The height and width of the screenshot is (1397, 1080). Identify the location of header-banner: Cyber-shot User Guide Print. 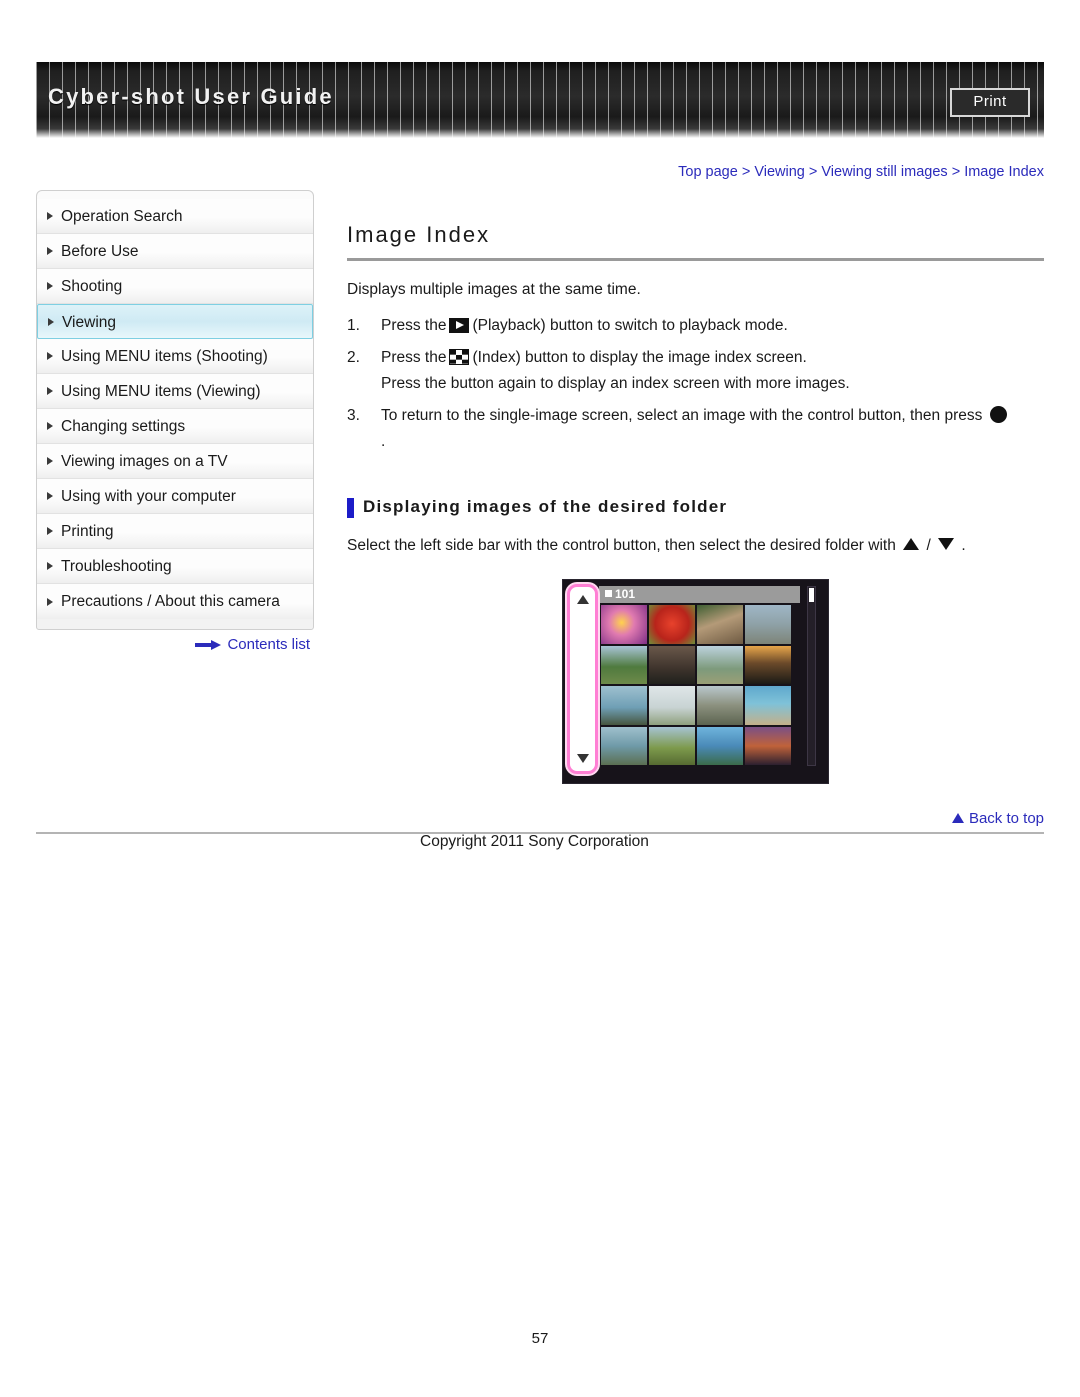
(540, 100).